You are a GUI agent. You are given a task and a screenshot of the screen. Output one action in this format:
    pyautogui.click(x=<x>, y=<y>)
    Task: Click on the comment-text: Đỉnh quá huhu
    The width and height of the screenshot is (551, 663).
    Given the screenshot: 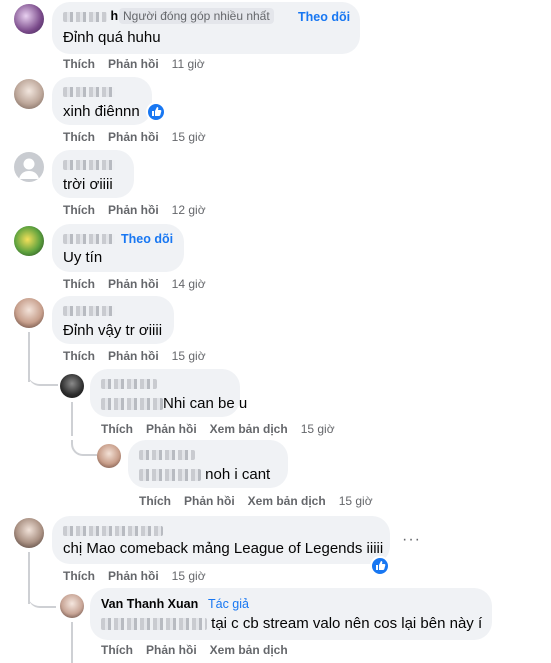 What is the action you would take?
    pyautogui.click(x=112, y=37)
    